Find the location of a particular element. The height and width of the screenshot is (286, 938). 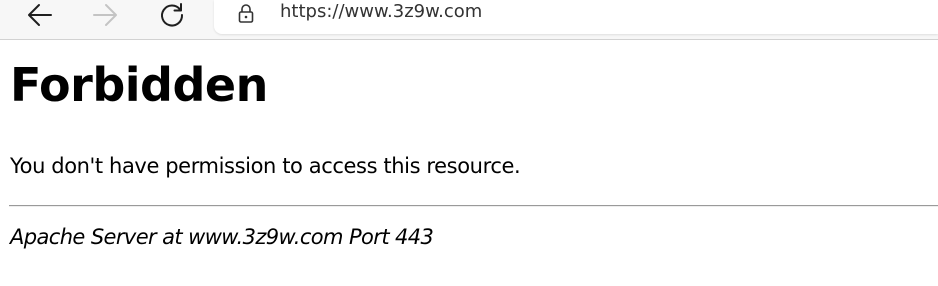

refresh-icon is located at coordinates (172, 15).